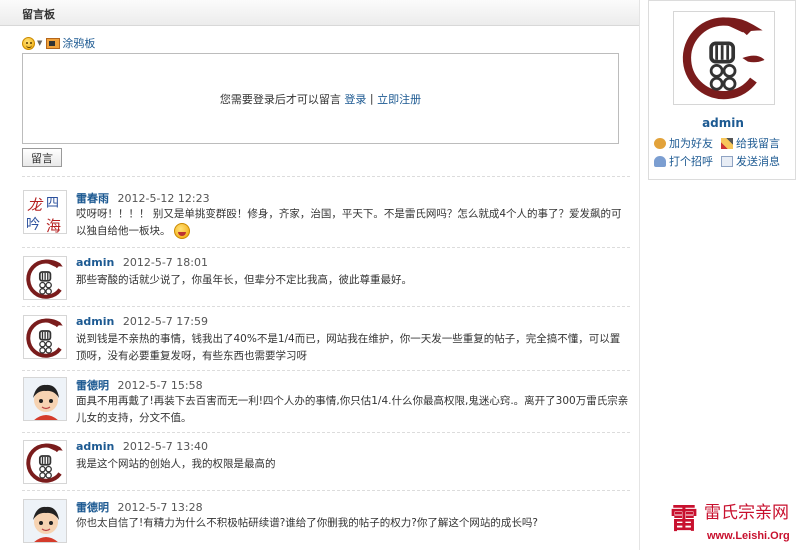  What do you see at coordinates (660, 161) in the screenshot?
I see `greet-icon` at bounding box center [660, 161].